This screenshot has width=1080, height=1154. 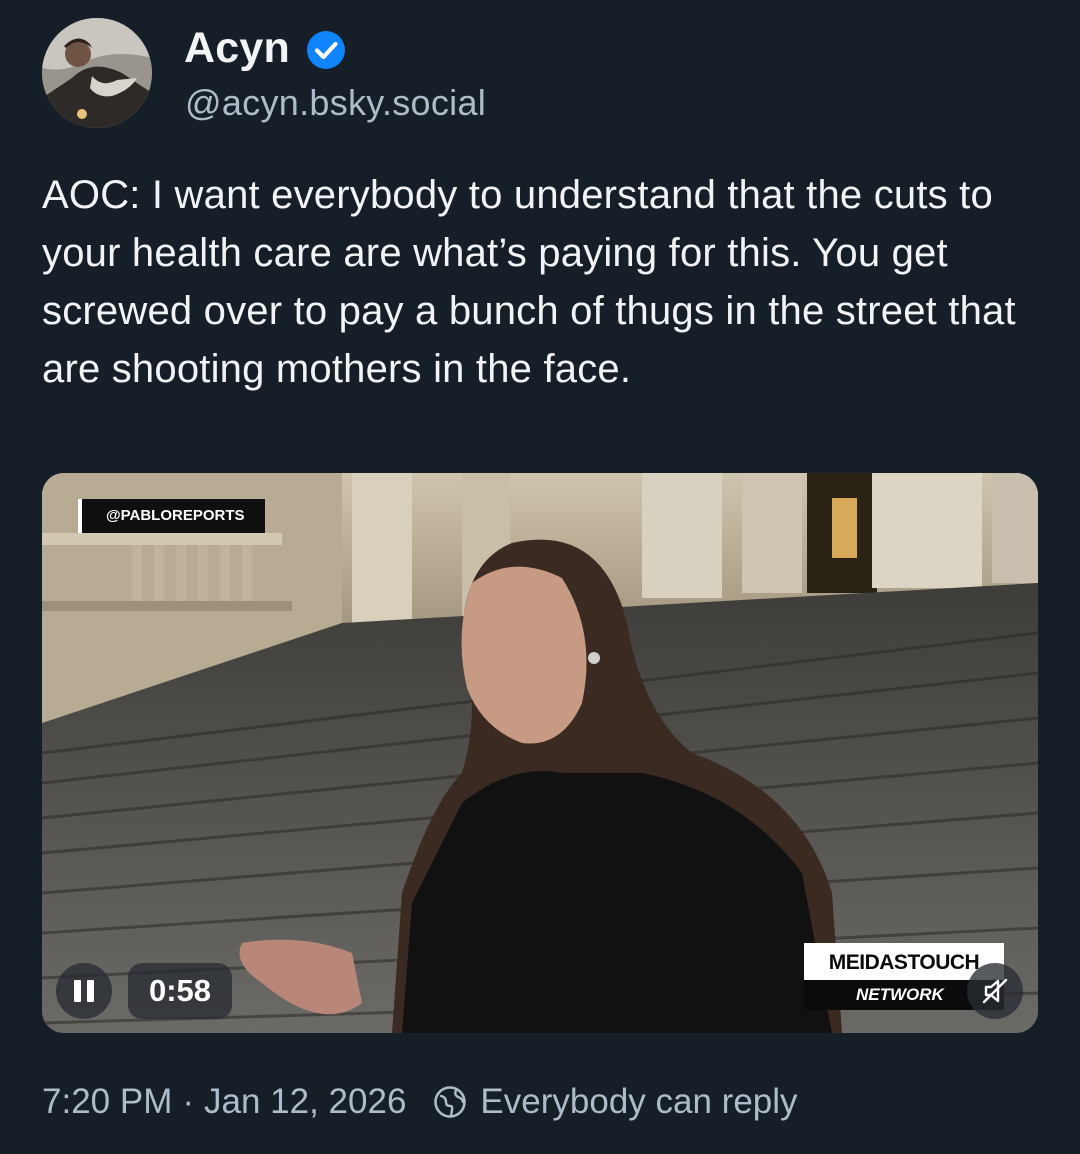 I want to click on unmute-button, so click(x=995, y=991).